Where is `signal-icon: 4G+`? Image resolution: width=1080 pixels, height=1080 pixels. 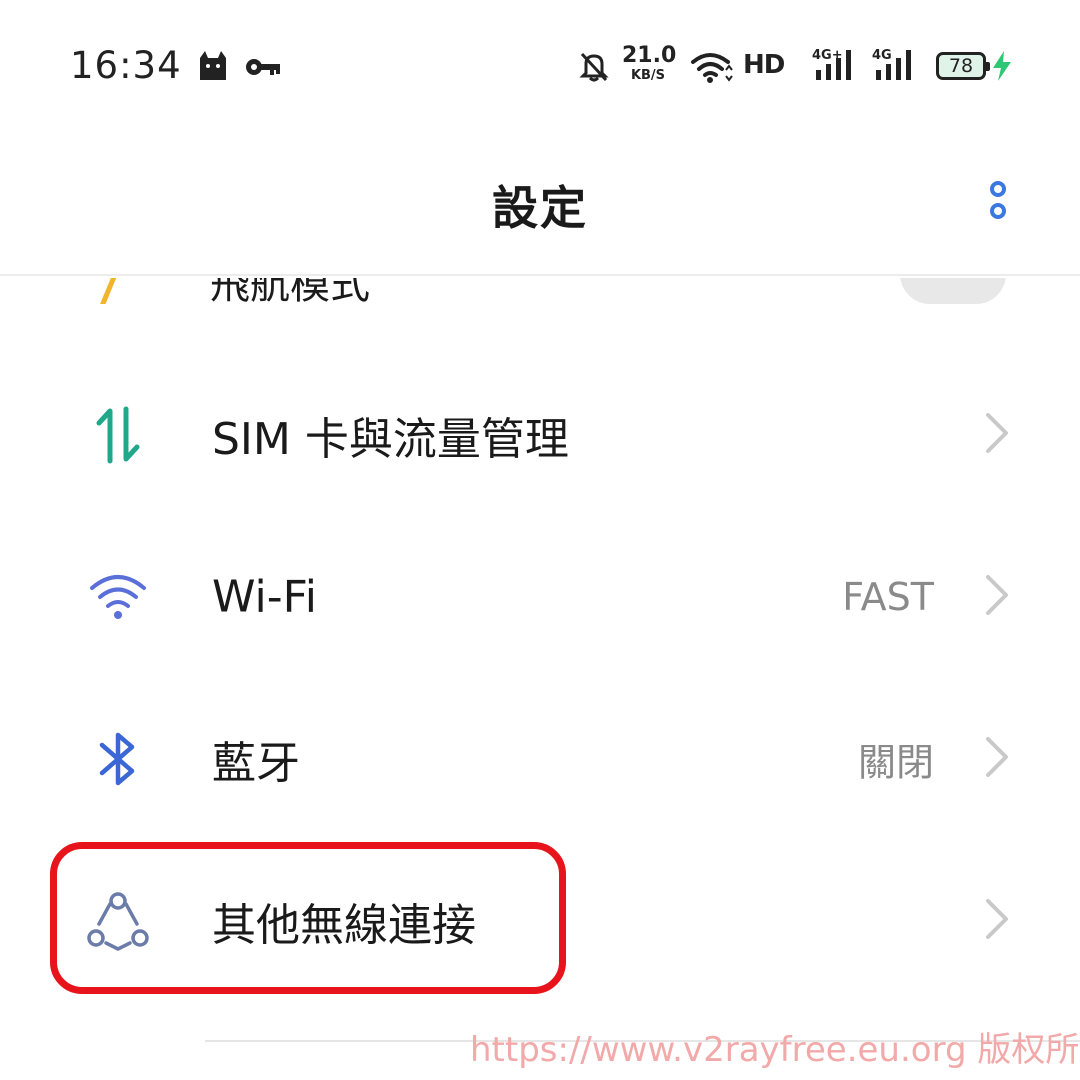 signal-icon: 4G+ is located at coordinates (835, 66).